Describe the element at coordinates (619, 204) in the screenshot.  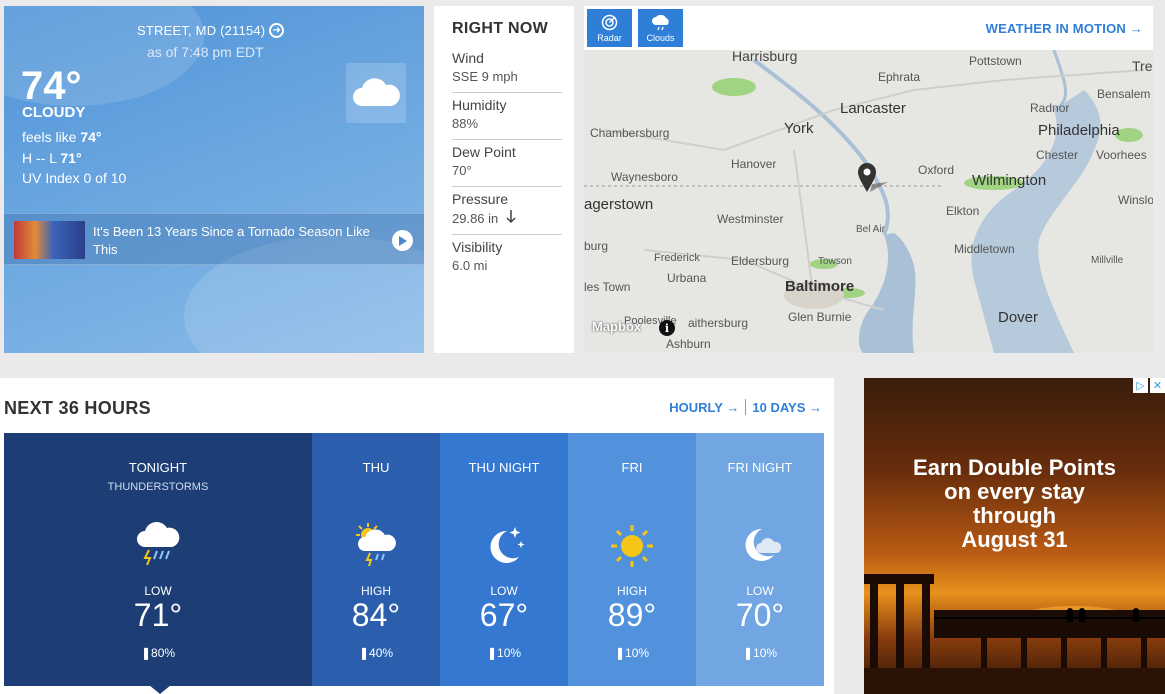
I see `map-place: agerstown` at that location.